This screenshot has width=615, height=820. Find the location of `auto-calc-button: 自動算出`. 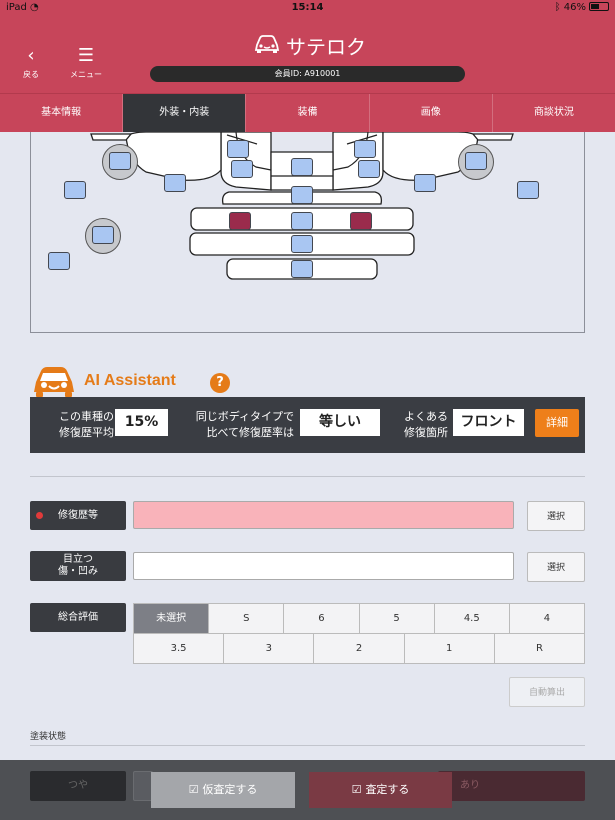

auto-calc-button: 自動算出 is located at coordinates (547, 692).